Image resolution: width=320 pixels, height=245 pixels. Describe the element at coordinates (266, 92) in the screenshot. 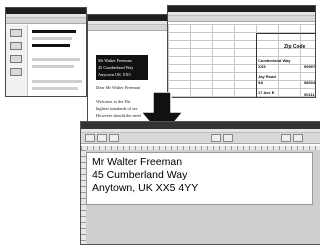

I see `sheet-cell: 17 Ave E` at that location.